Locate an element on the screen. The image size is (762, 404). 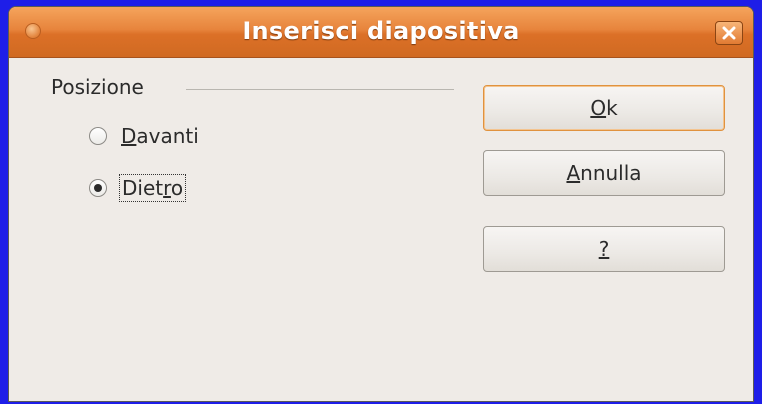
mnemonic-a: A is located at coordinates (573, 173).